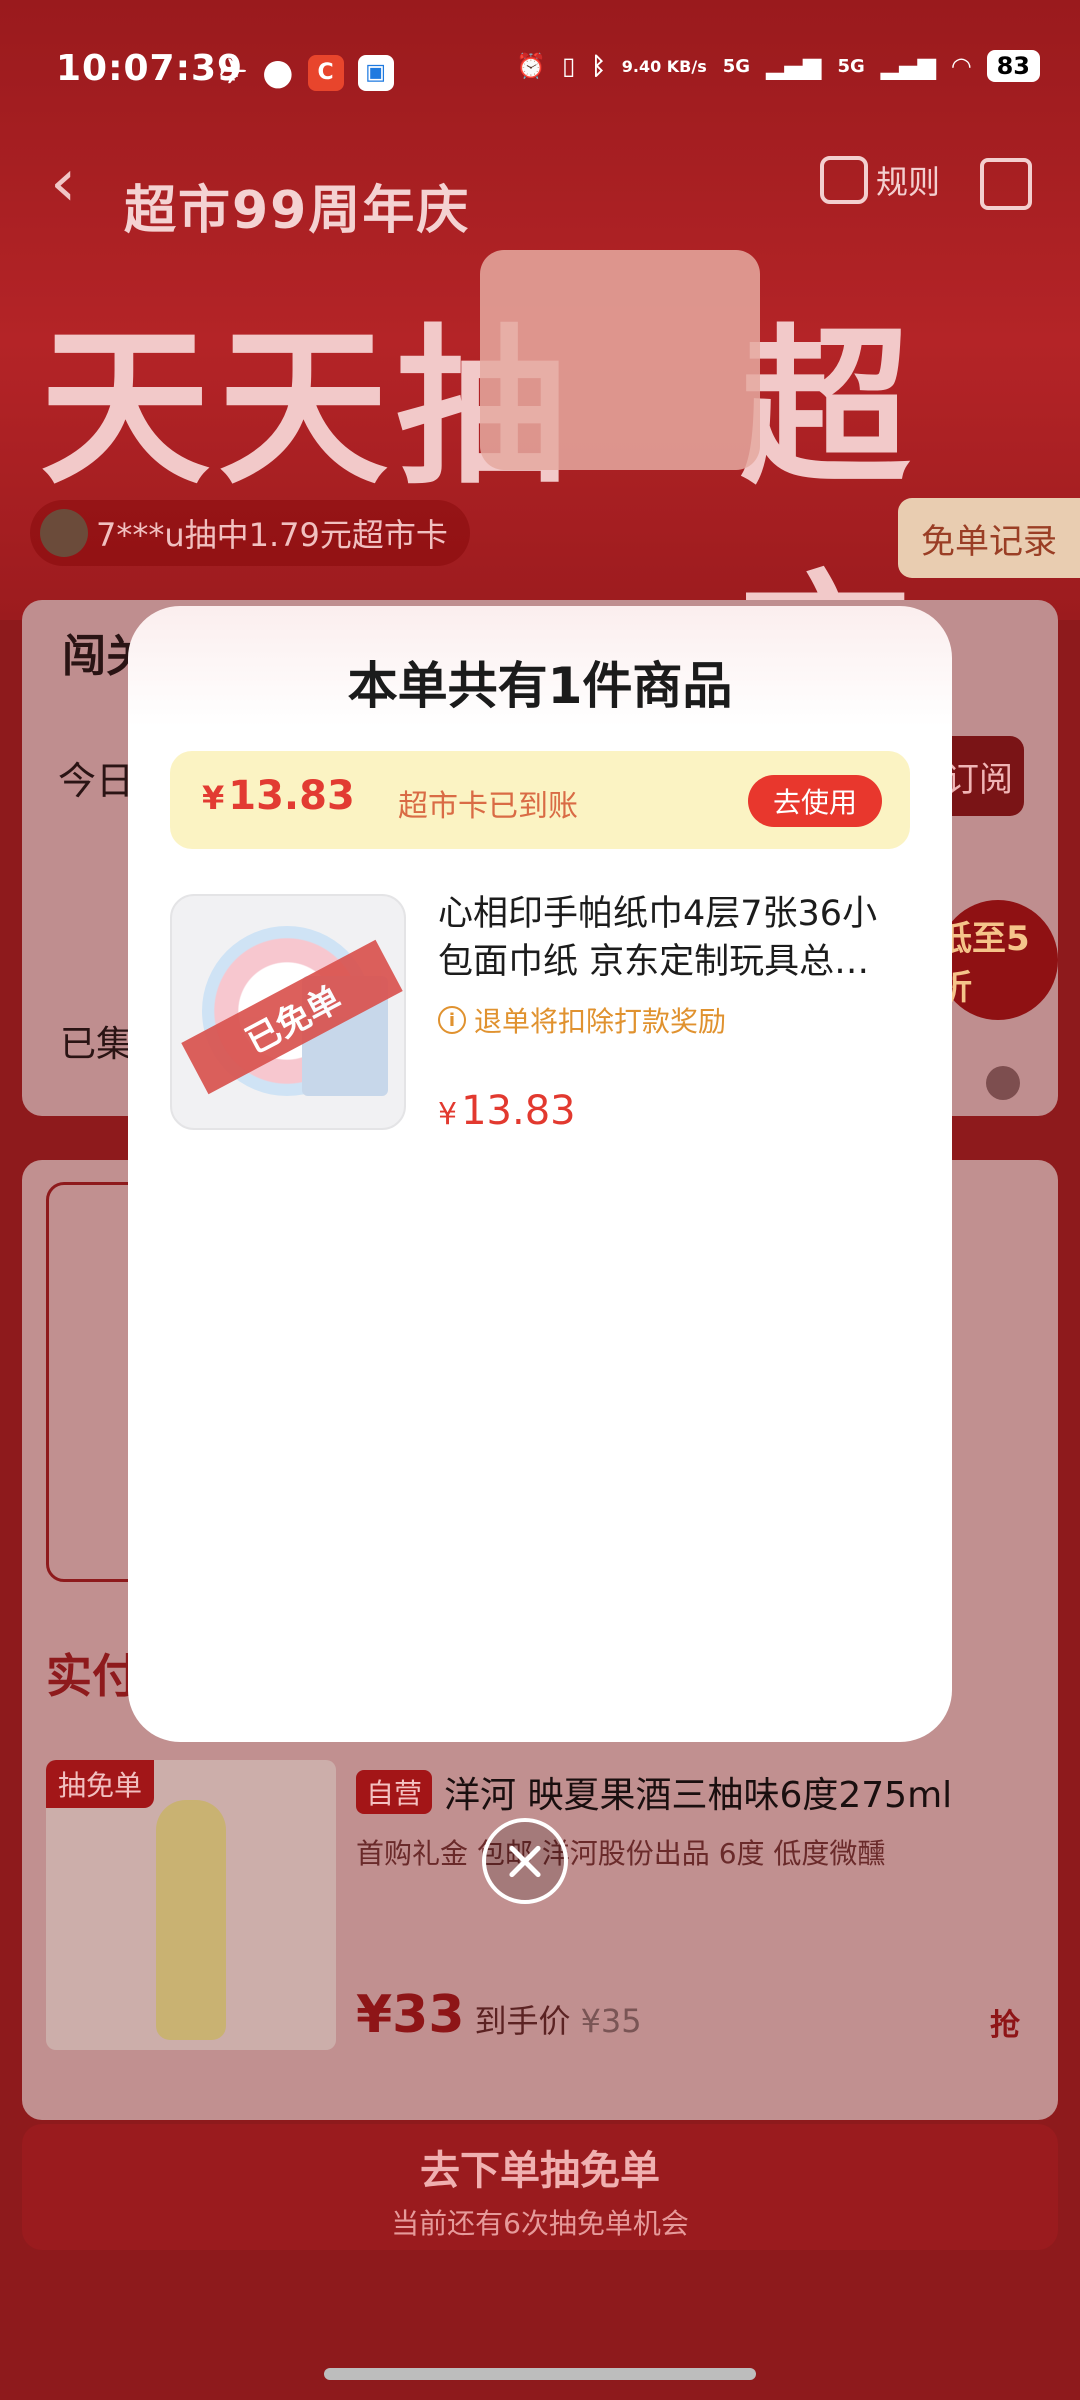 This screenshot has width=1080, height=2400. Describe the element at coordinates (325, 72) in the screenshot. I see `app-c-icon: C` at that location.